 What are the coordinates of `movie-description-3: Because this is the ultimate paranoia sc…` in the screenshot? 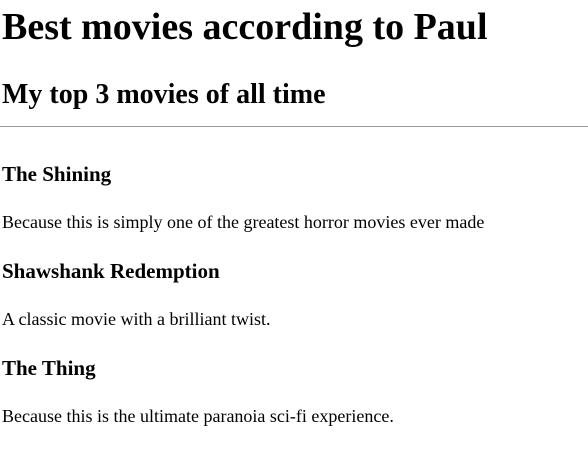 It's located at (198, 416).